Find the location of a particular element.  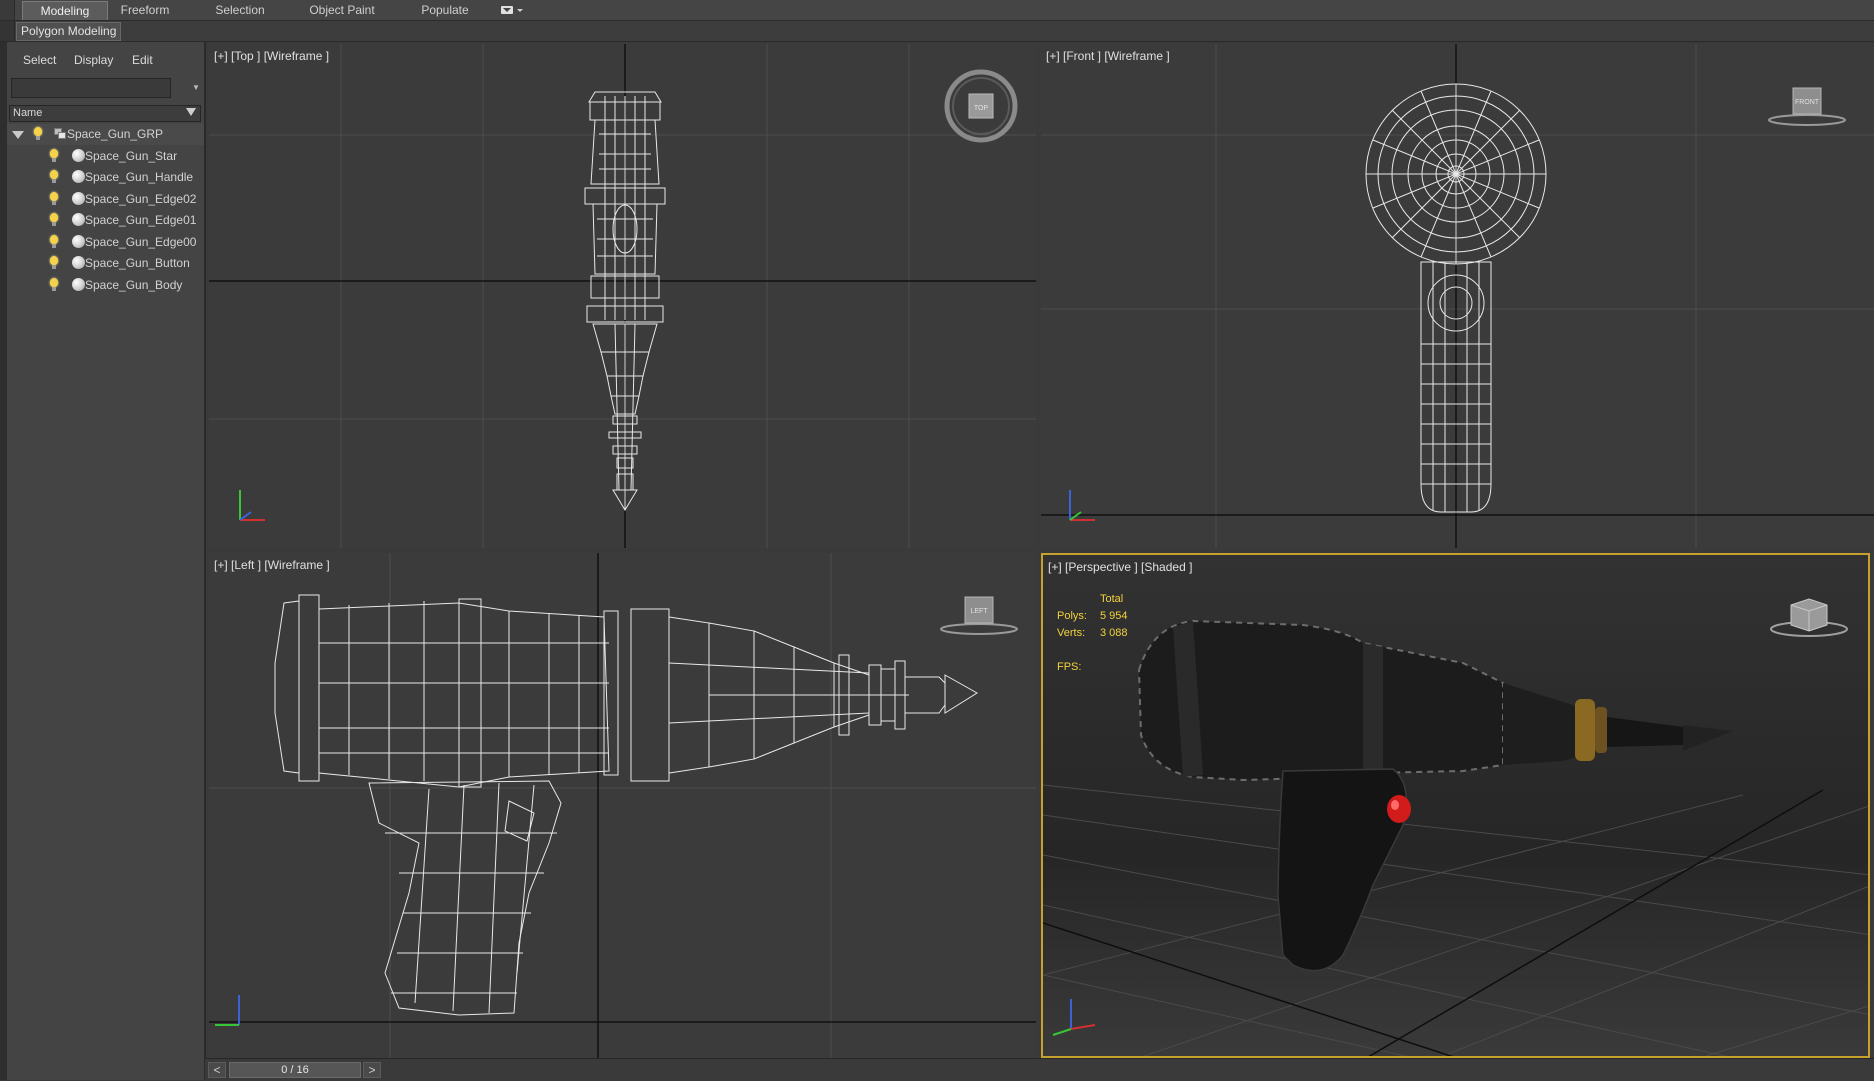

tree-item-label: Space_Gun_Star is located at coordinates (131, 156).